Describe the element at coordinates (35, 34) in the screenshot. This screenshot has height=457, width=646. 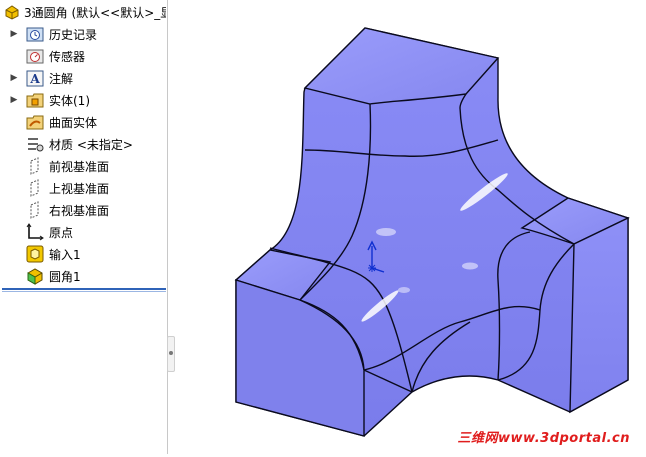
I see `history-icon` at that location.